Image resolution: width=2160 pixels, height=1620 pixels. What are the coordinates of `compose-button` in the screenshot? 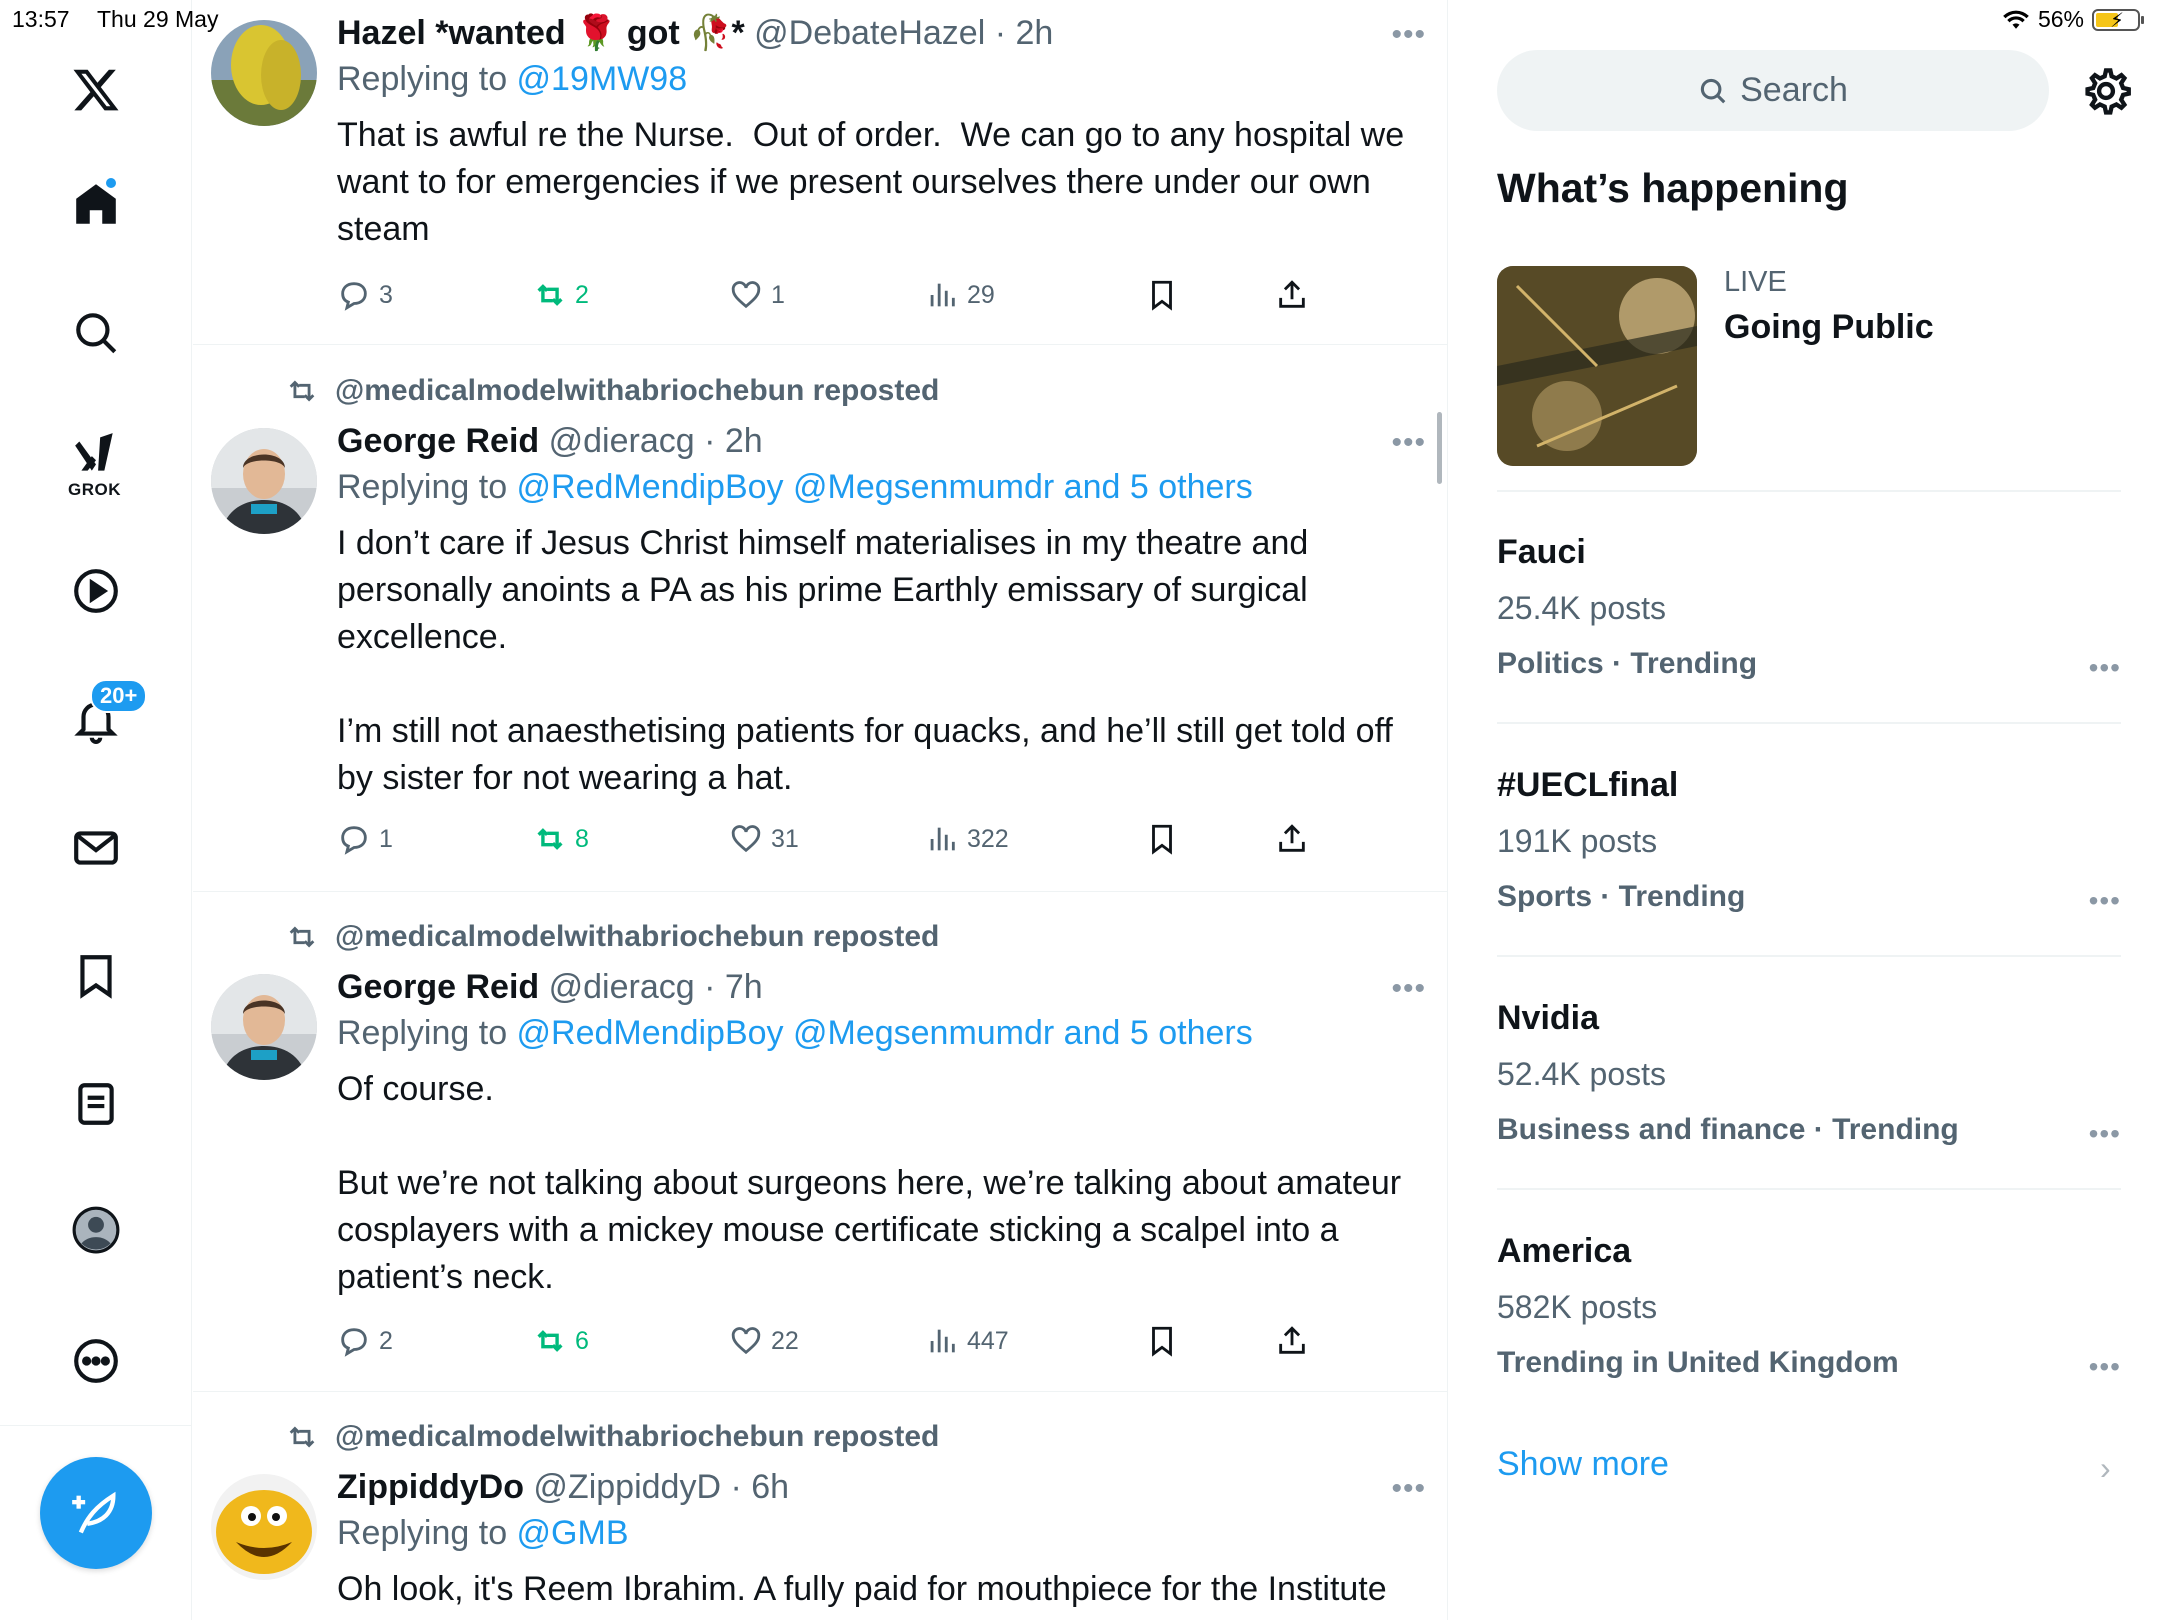 It's located at (96, 1513).